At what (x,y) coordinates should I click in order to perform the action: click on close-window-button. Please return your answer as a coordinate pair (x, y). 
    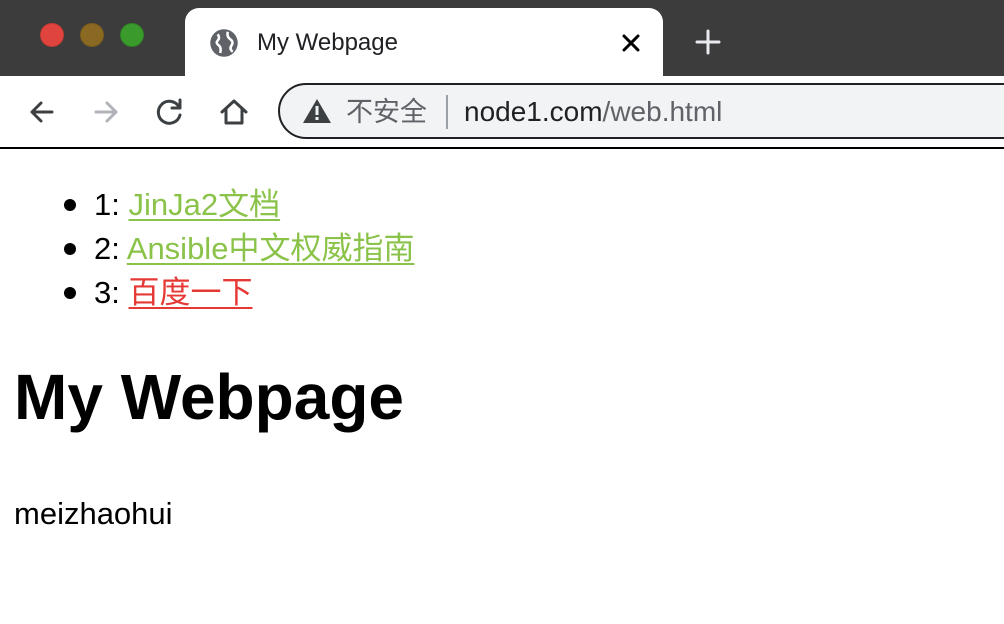
    Looking at the image, I should click on (52, 35).